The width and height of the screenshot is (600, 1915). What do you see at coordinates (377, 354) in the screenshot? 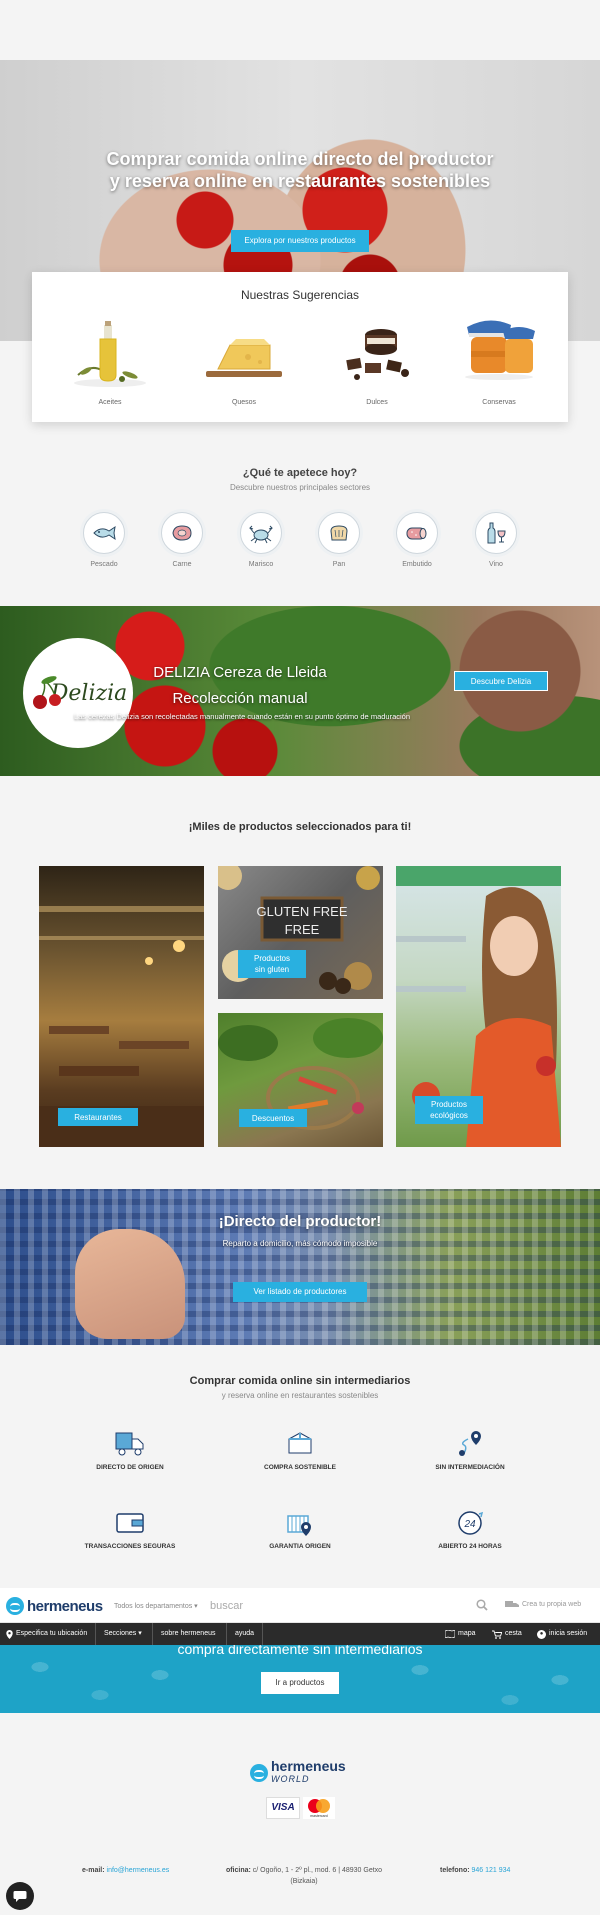
I see `sweets-image` at bounding box center [377, 354].